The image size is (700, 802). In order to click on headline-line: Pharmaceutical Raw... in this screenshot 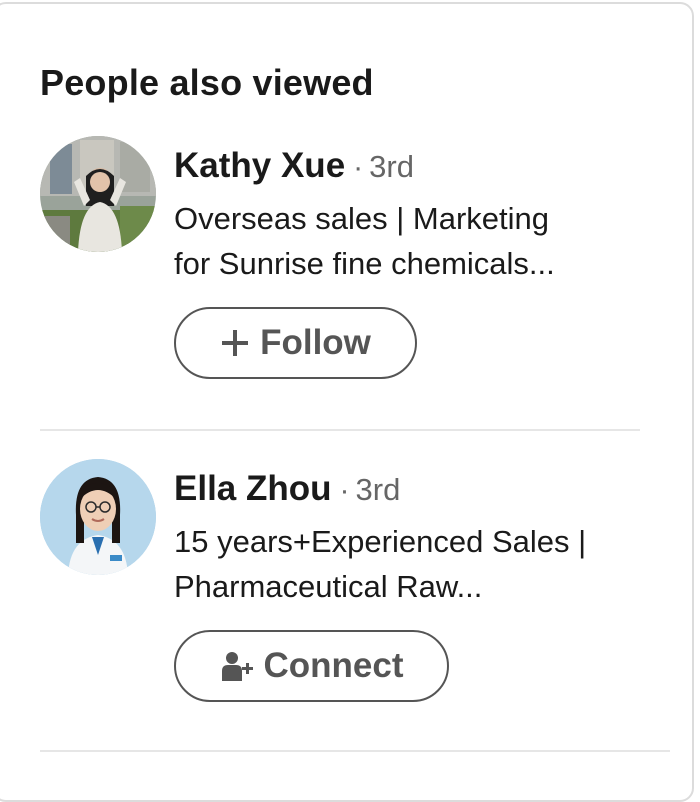, I will do `click(328, 586)`.